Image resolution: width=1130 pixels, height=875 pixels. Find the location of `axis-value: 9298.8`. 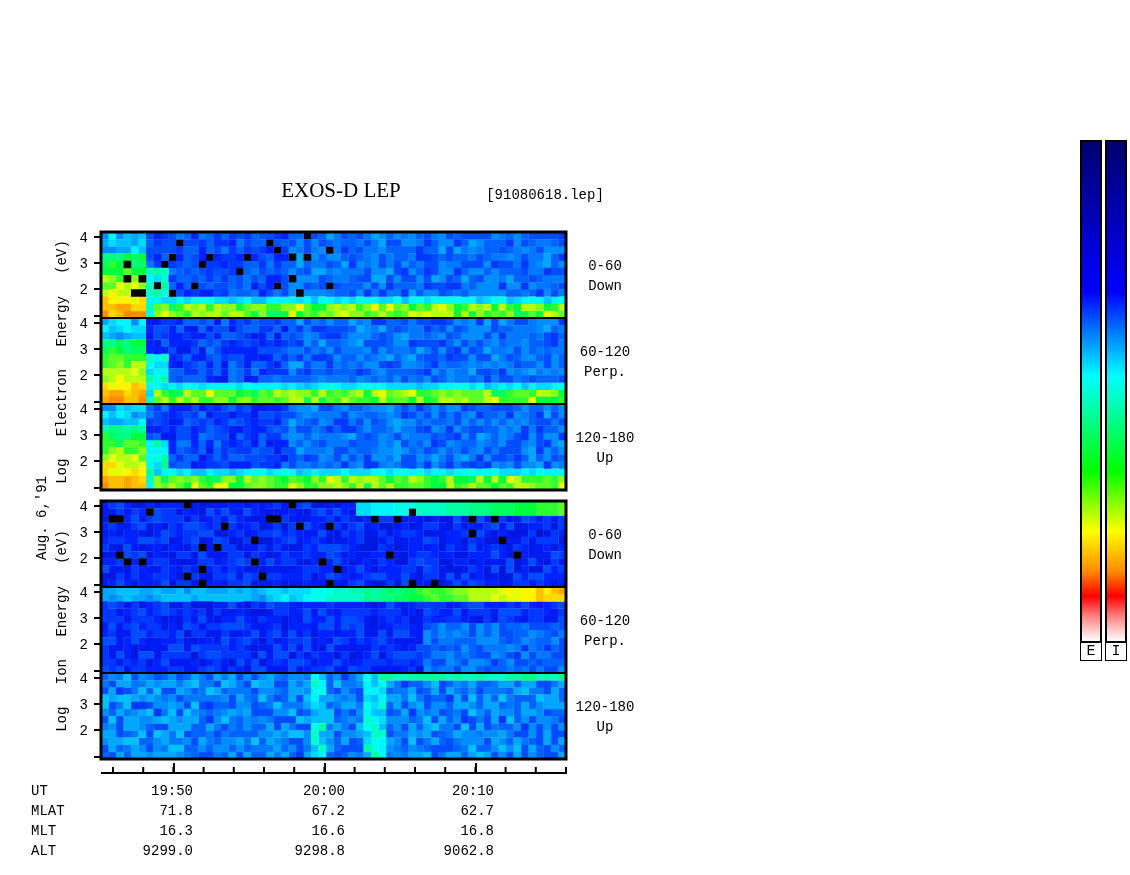

axis-value: 9298.8 is located at coordinates (319, 851).